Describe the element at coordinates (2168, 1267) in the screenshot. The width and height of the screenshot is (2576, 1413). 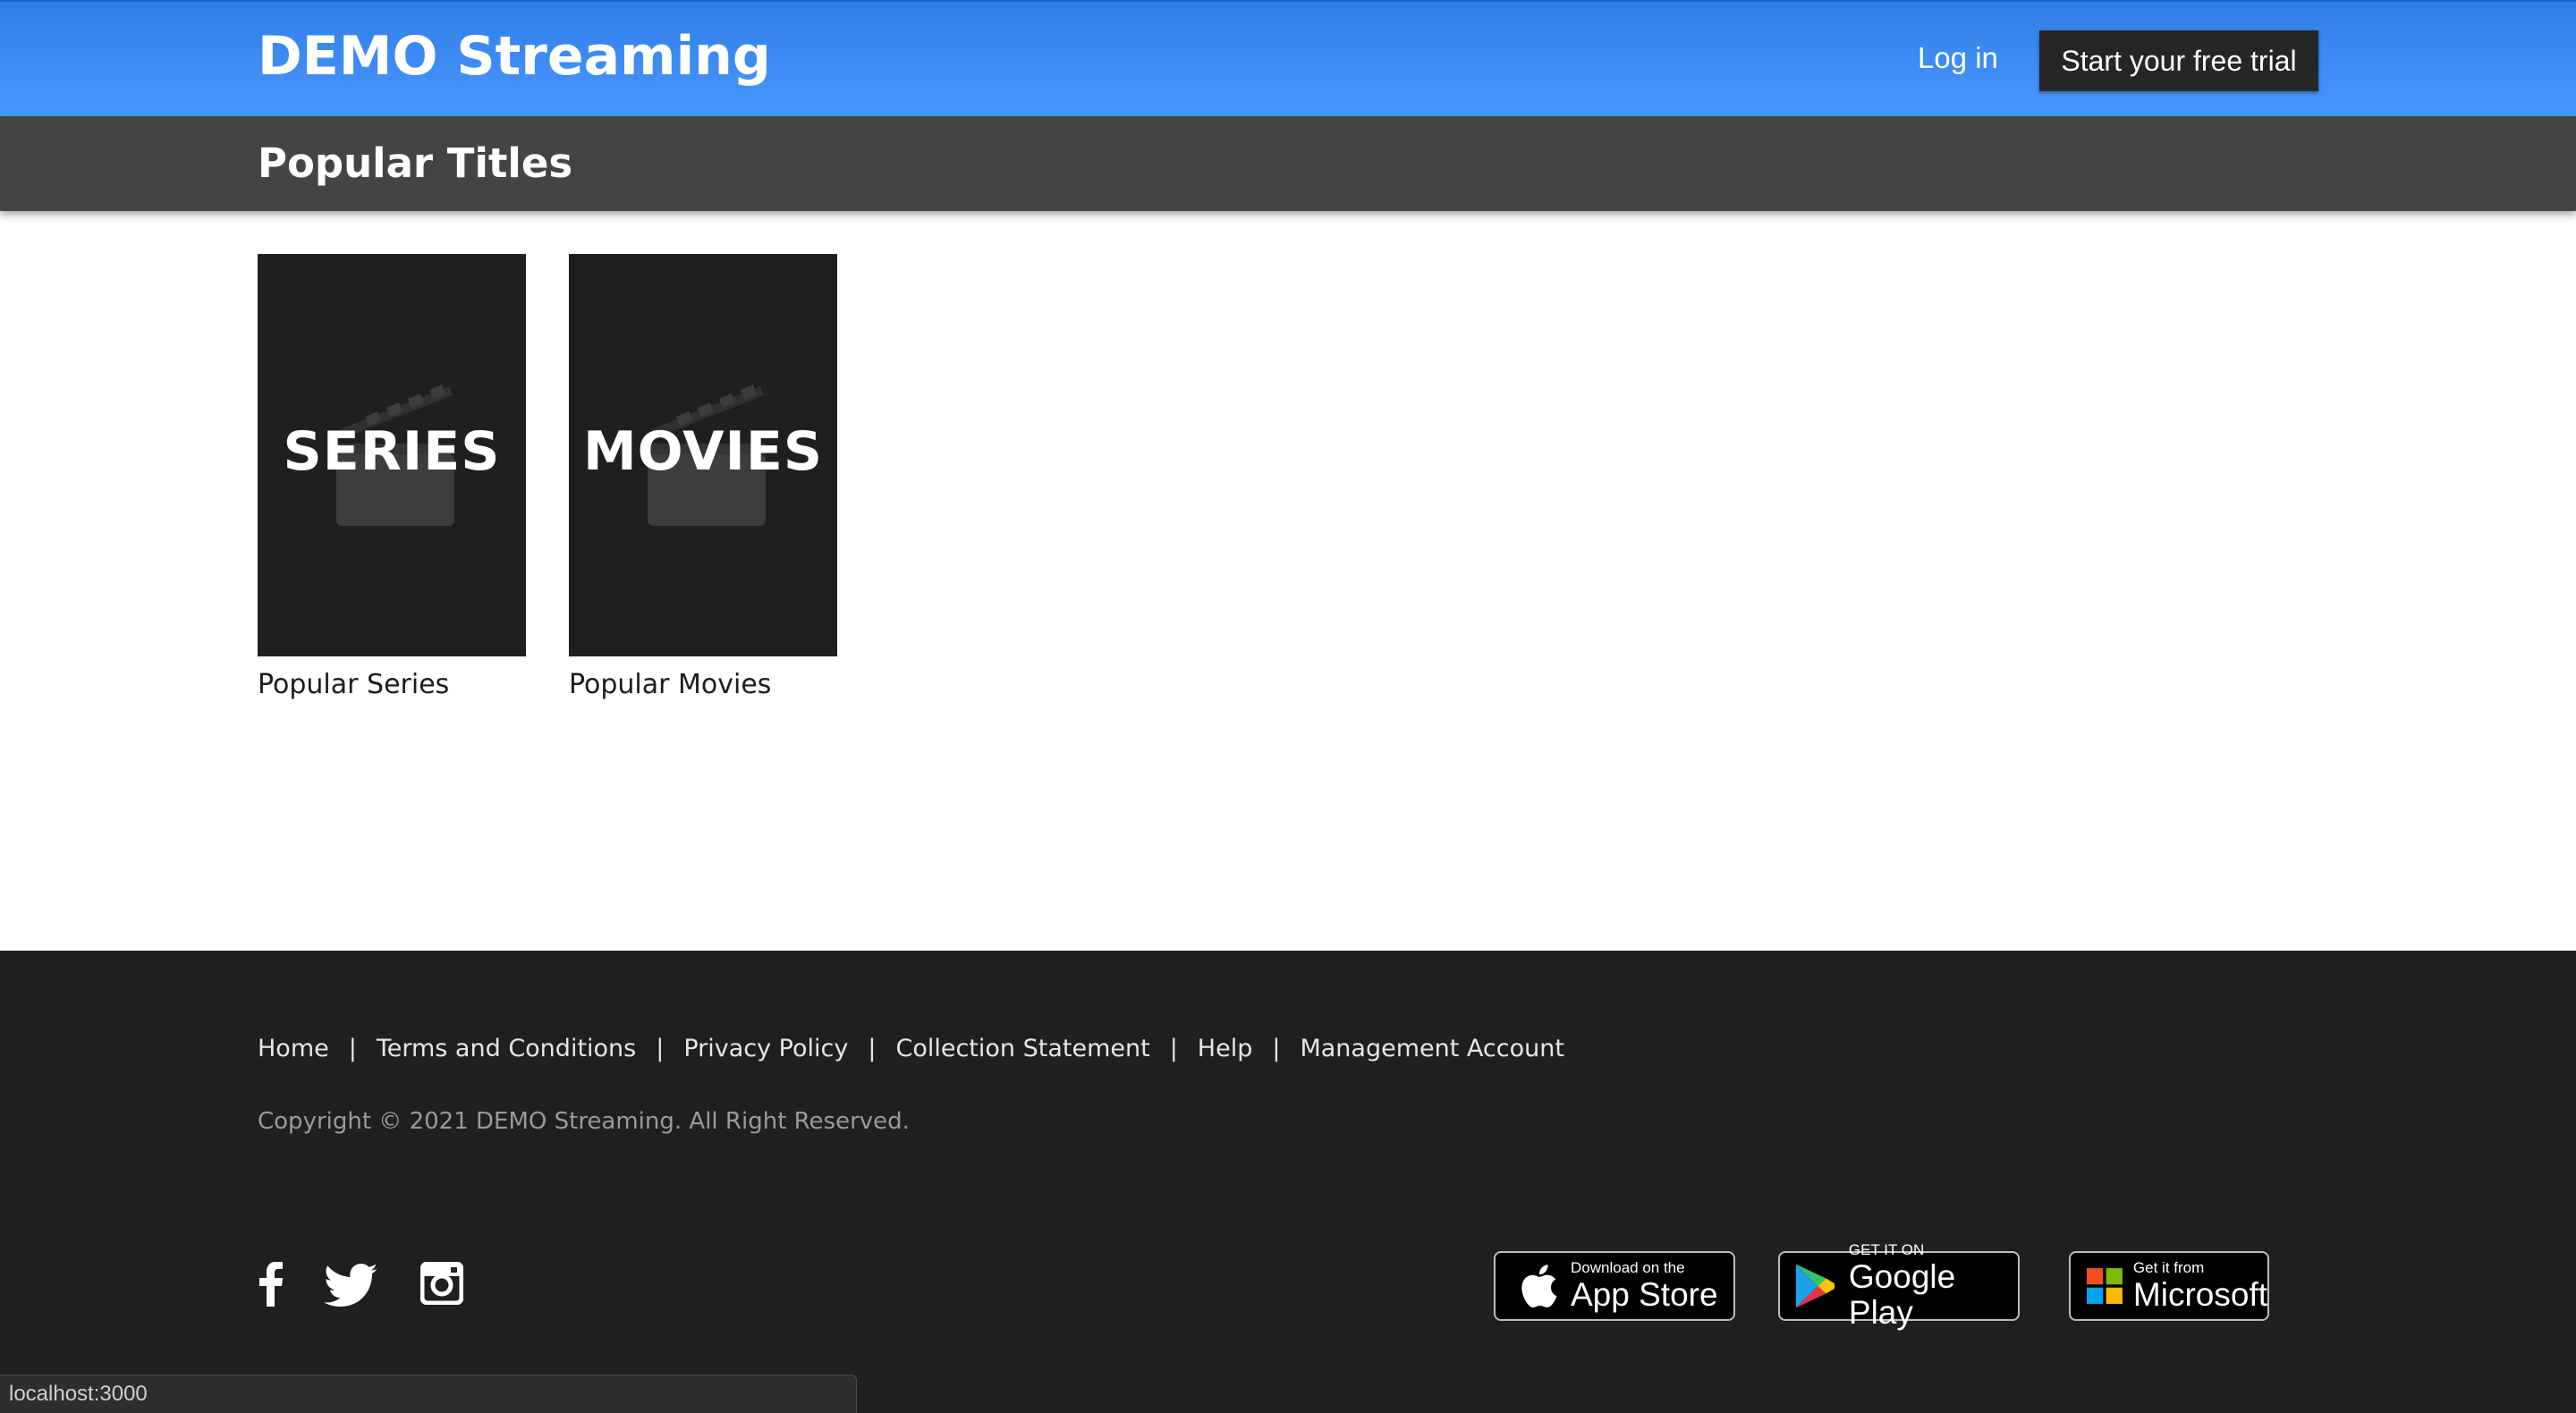
I see `microsoft-small-text: Get it from` at that location.